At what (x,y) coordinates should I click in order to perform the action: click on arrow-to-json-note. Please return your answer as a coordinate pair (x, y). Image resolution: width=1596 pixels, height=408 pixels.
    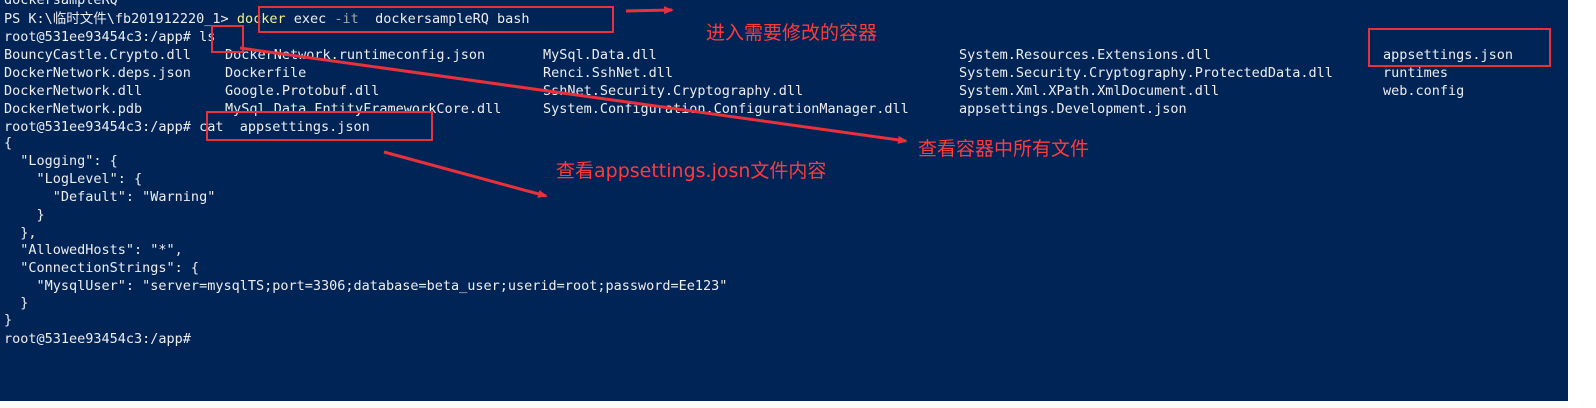
    Looking at the image, I should click on (465, 174).